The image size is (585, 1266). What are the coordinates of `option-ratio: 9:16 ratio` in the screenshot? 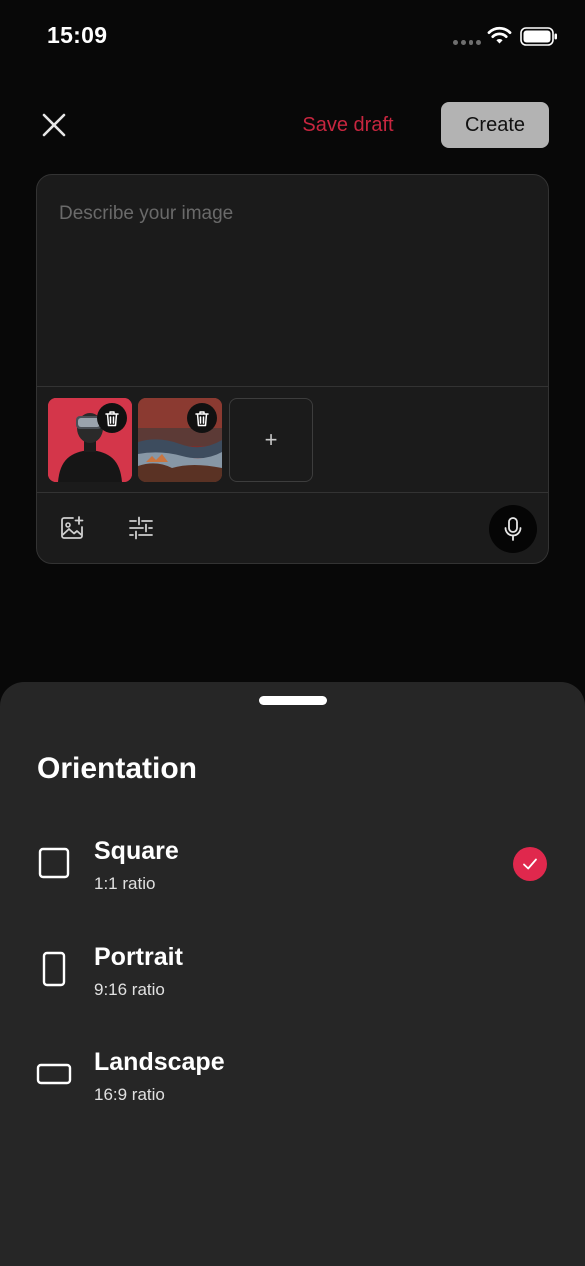 It's located at (129, 989).